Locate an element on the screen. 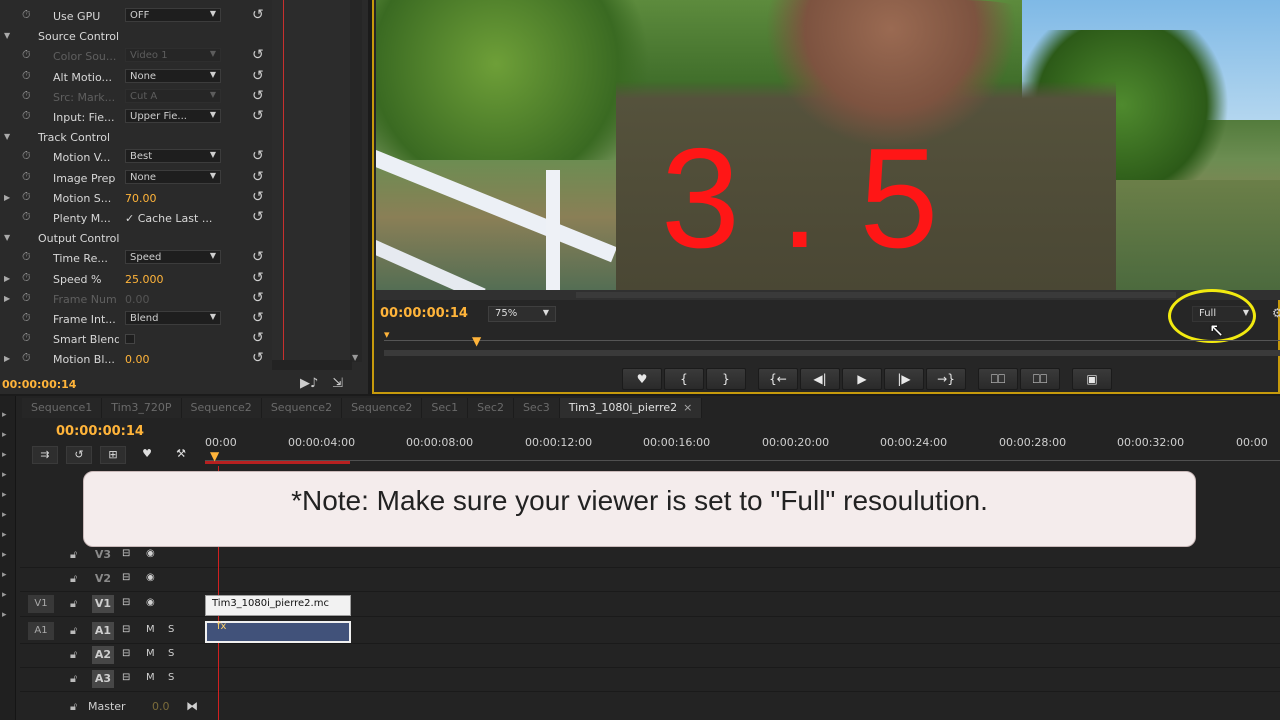  effect-row: ▼ Output Control is located at coordinates (181, 238).